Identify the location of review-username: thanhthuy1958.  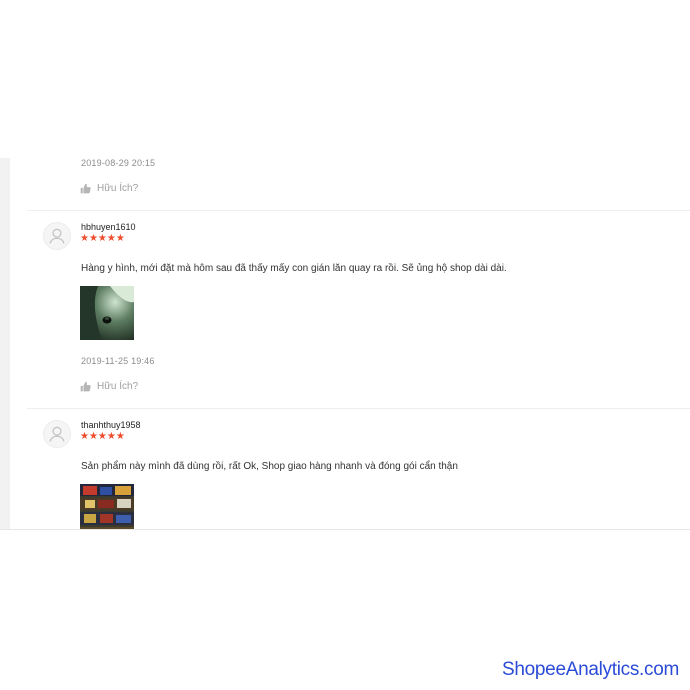
(111, 425).